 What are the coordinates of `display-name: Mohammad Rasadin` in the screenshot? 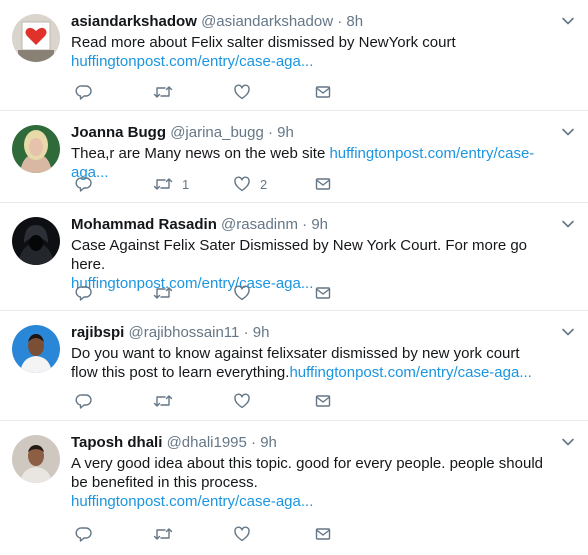 It's located at (144, 224).